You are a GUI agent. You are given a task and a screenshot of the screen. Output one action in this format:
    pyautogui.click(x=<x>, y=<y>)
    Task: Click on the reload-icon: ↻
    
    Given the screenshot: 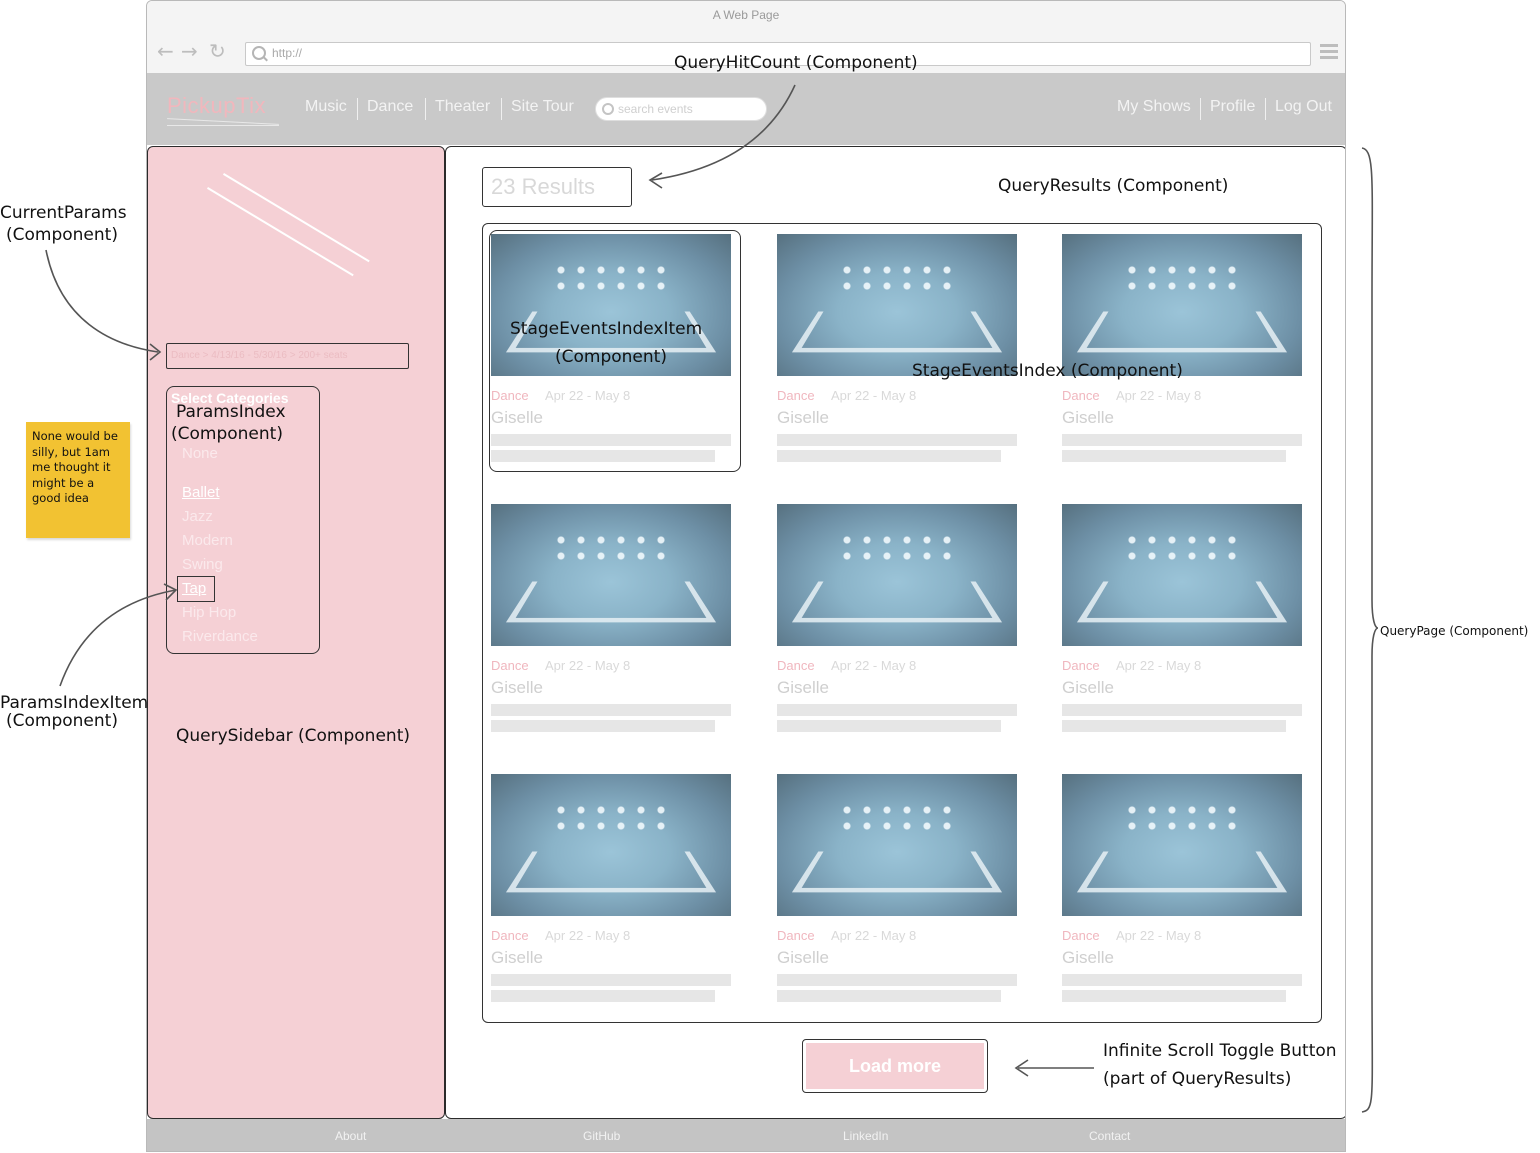 What is the action you would take?
    pyautogui.click(x=217, y=51)
    